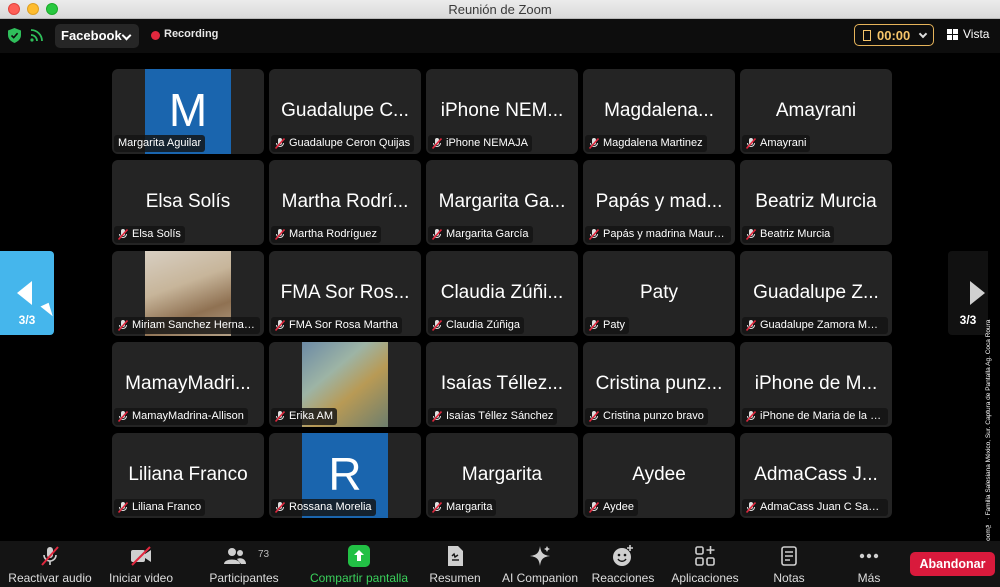 This screenshot has height=587, width=1000. I want to click on participant-name-tag: Margarita García, so click(480, 234).